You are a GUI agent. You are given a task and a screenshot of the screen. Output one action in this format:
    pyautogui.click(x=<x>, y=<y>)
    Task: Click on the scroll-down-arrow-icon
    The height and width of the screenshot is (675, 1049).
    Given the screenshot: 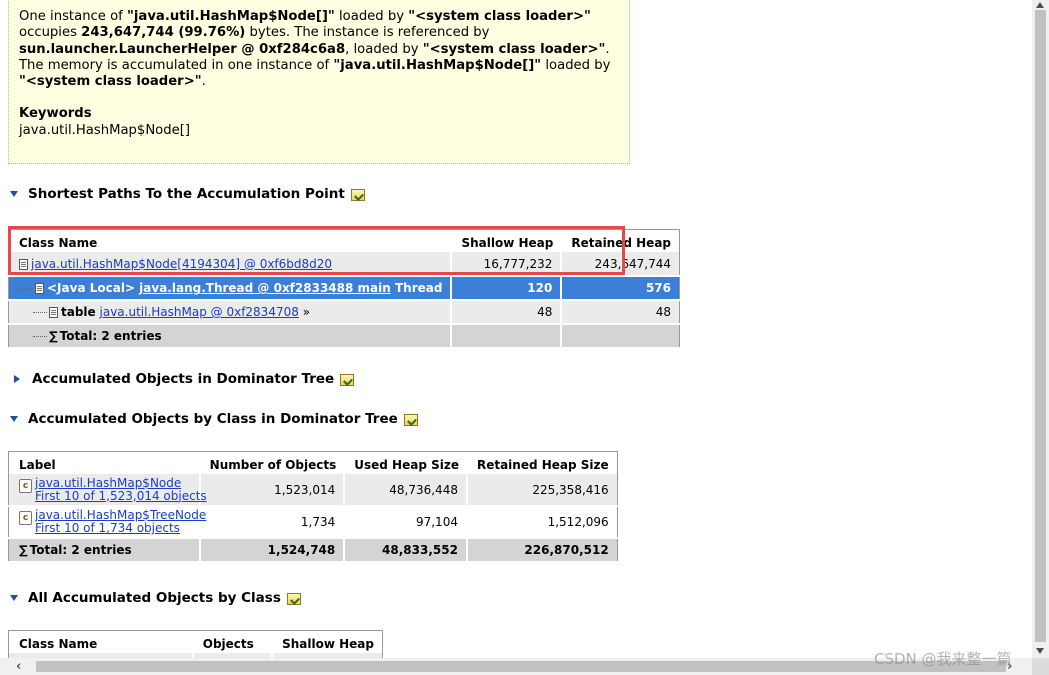 What is the action you would take?
    pyautogui.click(x=1040, y=651)
    